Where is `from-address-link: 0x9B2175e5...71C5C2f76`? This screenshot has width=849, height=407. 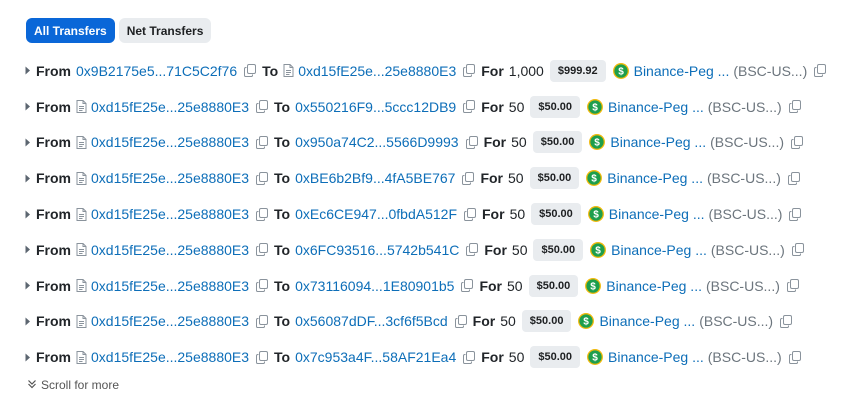 from-address-link: 0x9B2175e5...71C5C2f76 is located at coordinates (156, 71).